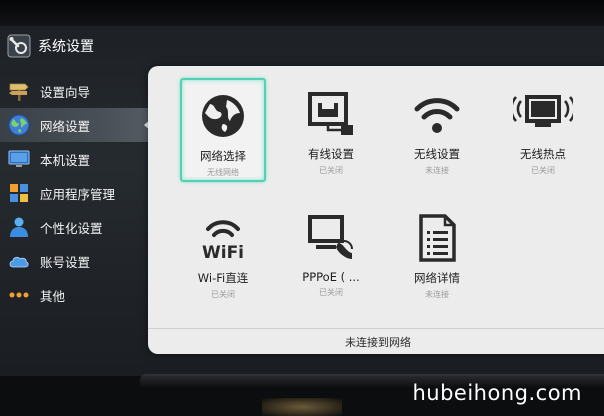 The height and width of the screenshot is (416, 604). I want to click on sidebar-item-label: 账号设置, so click(65, 262).